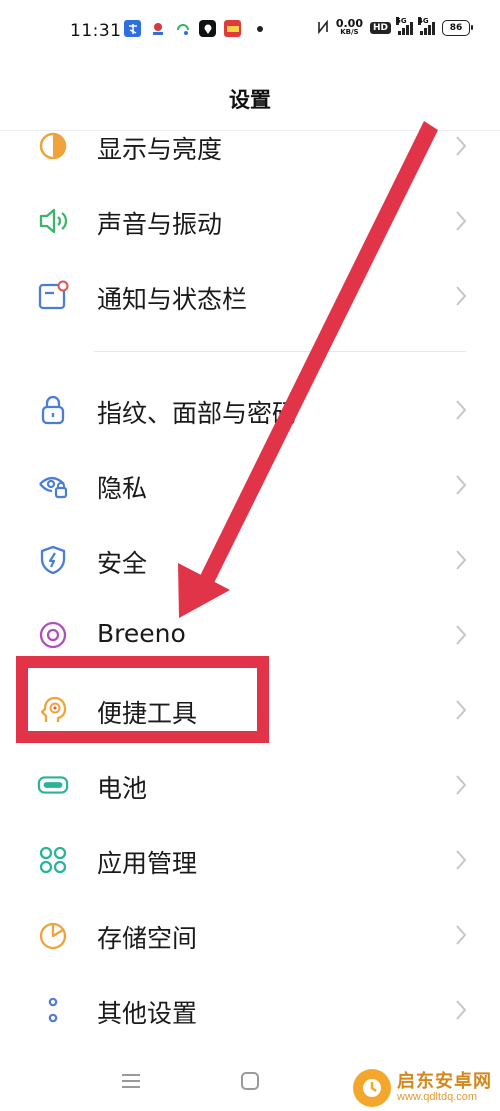 This screenshot has width=500, height=1111. I want to click on signal-icon: 5G, so click(404, 26).